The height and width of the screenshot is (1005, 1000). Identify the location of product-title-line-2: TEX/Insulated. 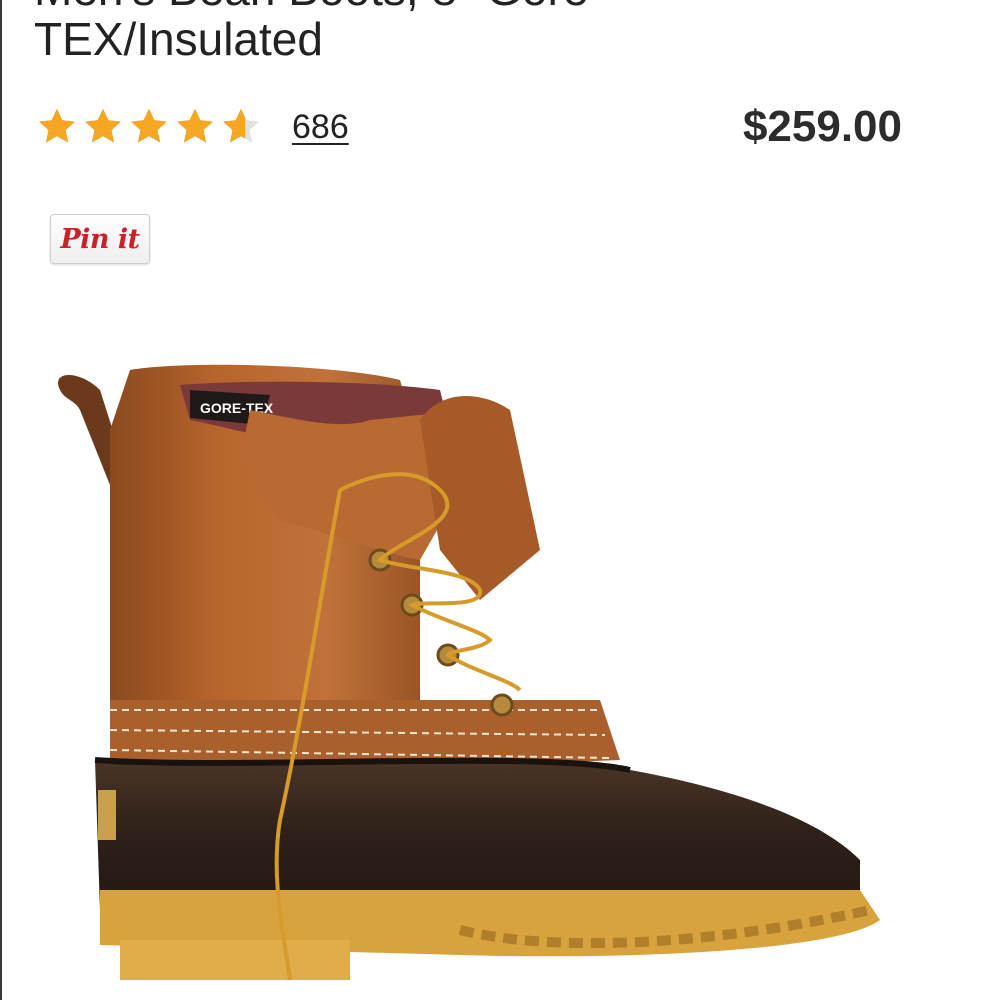
(178, 39).